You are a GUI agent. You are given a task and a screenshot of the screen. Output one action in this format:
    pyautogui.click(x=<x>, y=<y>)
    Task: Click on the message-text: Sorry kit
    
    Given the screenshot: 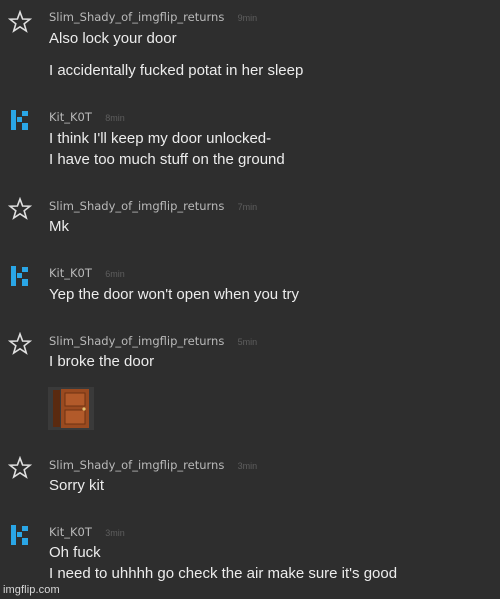 What is the action you would take?
    pyautogui.click(x=77, y=485)
    